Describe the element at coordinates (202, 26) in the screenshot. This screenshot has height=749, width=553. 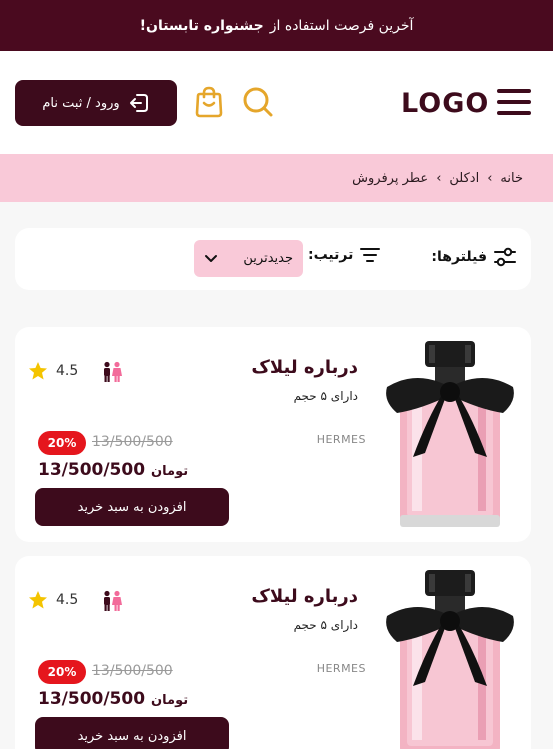
I see `promo-highlight: جشنواره تابستان!` at that location.